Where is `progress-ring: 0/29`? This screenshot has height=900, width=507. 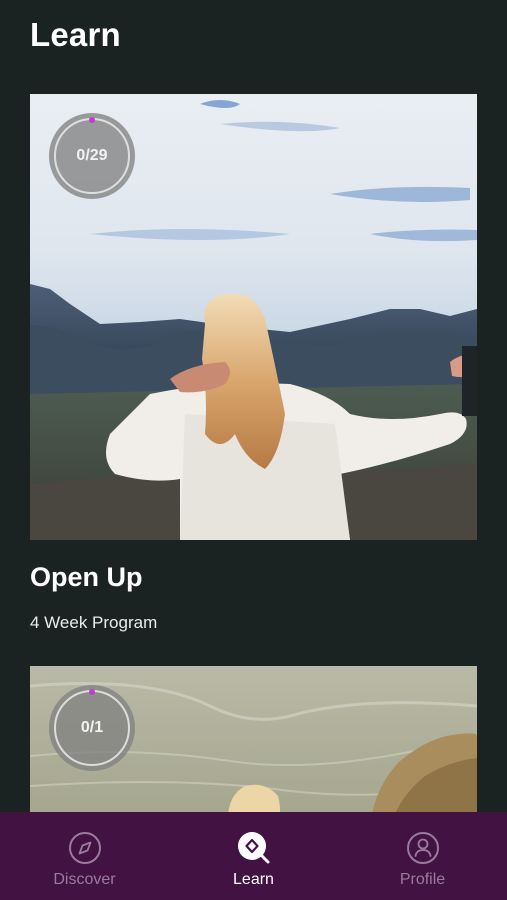 progress-ring: 0/29 is located at coordinates (92, 156).